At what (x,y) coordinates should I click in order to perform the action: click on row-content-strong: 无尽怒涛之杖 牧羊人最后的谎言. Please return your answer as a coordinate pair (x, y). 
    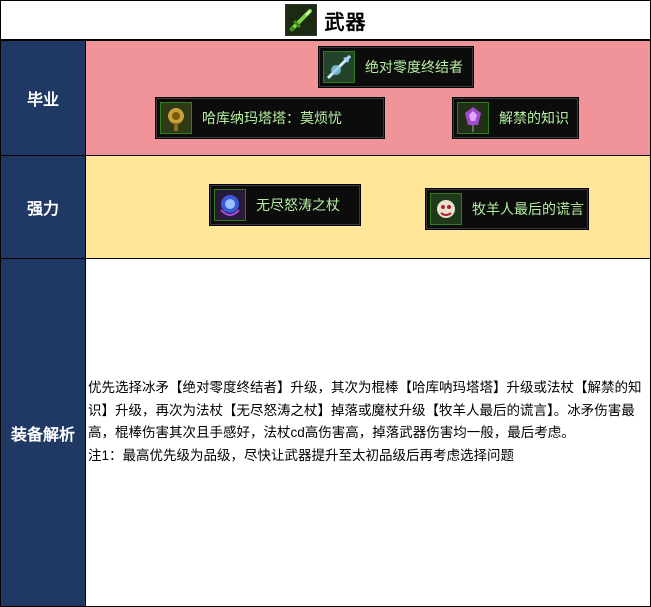
    Looking at the image, I should click on (368, 207).